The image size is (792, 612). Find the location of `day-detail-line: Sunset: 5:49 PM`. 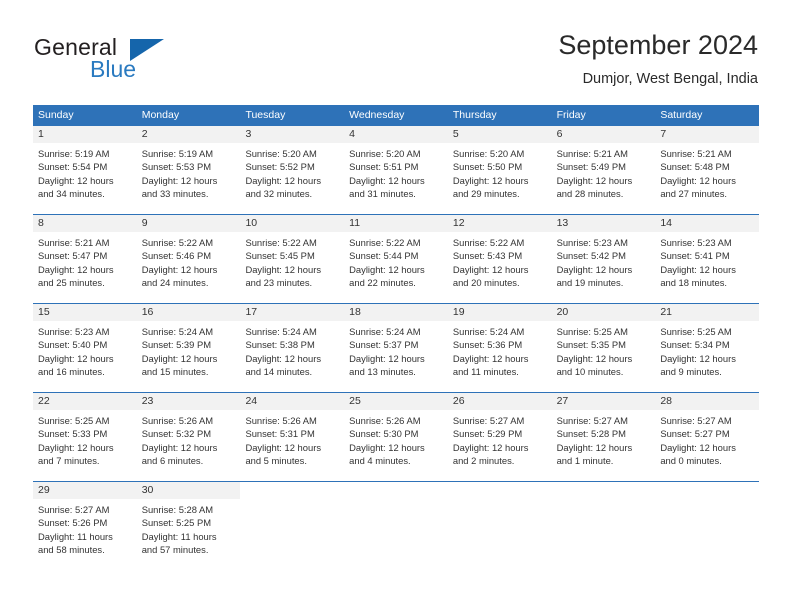

day-detail-line: Sunset: 5:49 PM is located at coordinates (591, 167).